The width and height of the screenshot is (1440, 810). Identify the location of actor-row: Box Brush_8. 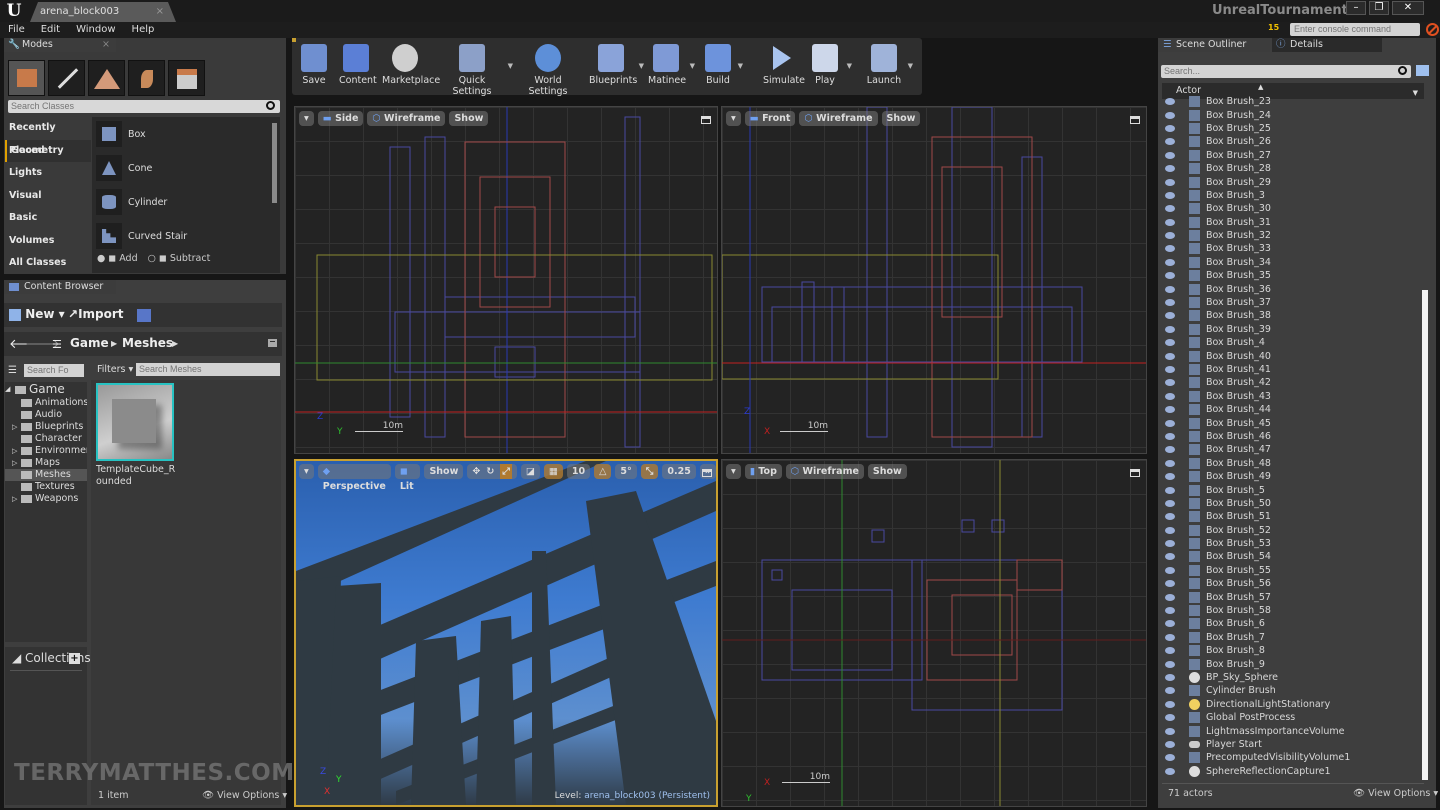
(1291, 650).